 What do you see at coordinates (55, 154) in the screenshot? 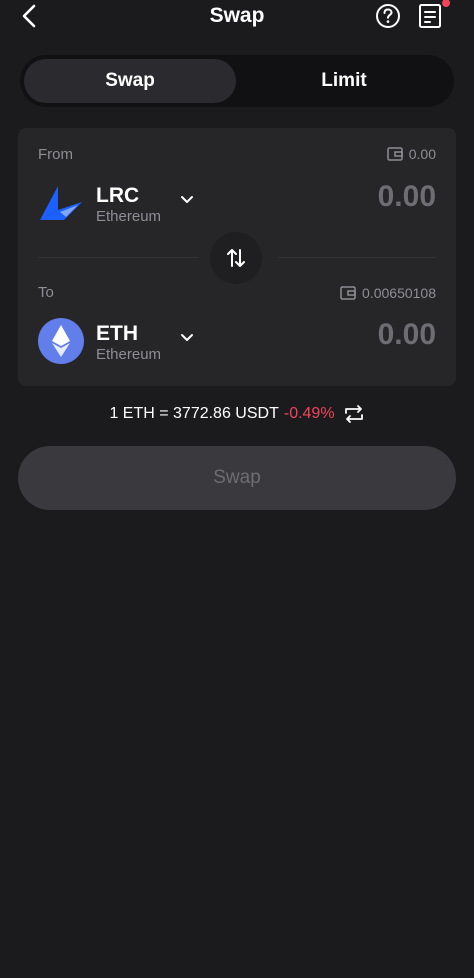
I see `from-label: From` at bounding box center [55, 154].